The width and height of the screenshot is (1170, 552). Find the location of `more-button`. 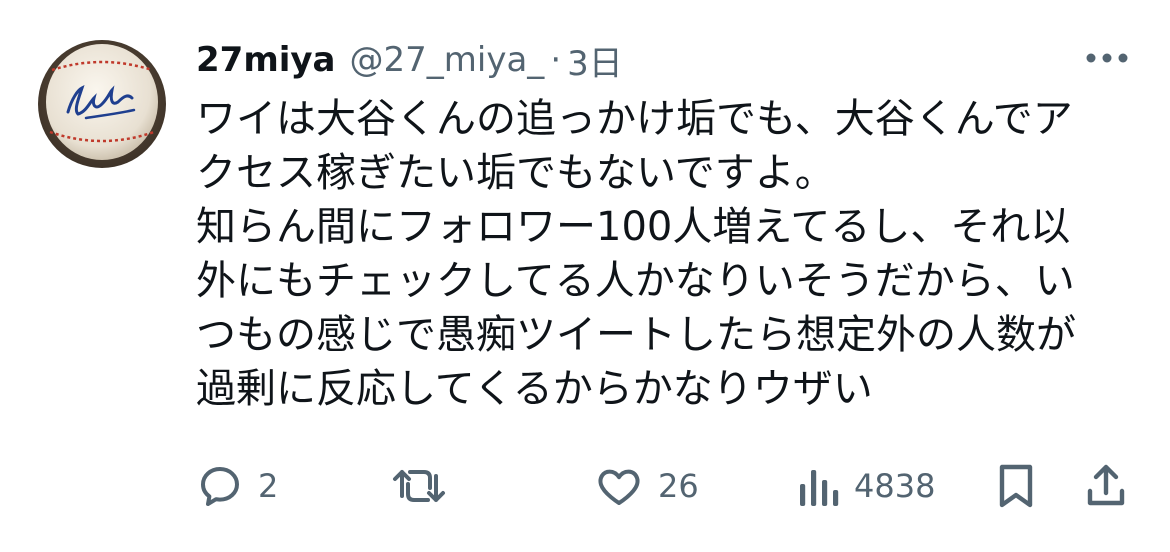

more-button is located at coordinates (1107, 58).